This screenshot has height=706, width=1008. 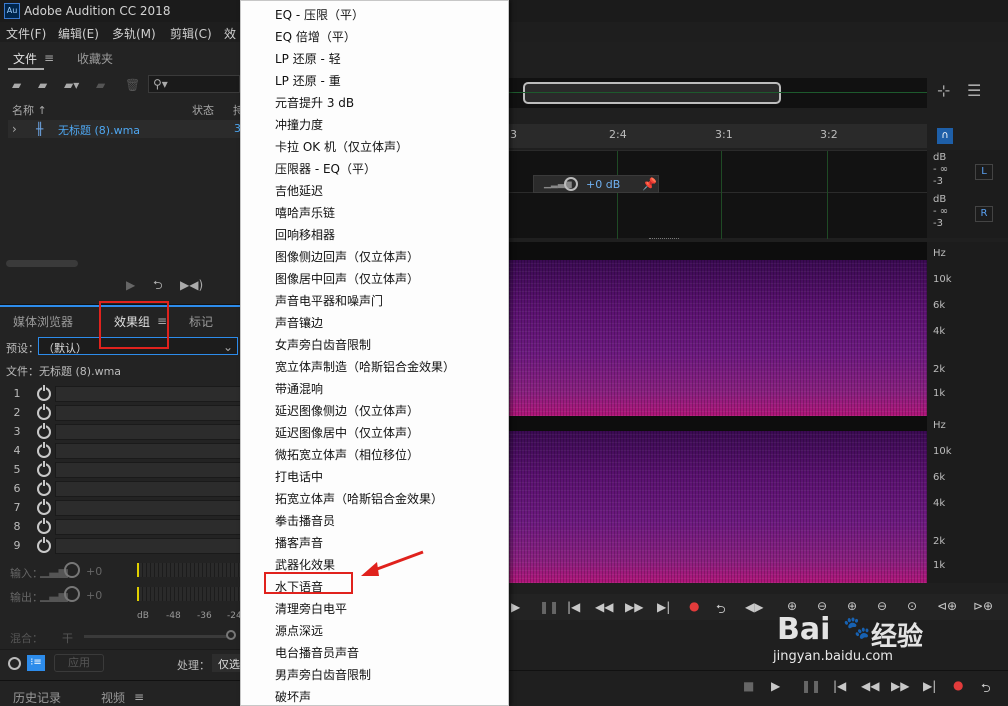 I want to click on mix-slider, so click(x=159, y=636).